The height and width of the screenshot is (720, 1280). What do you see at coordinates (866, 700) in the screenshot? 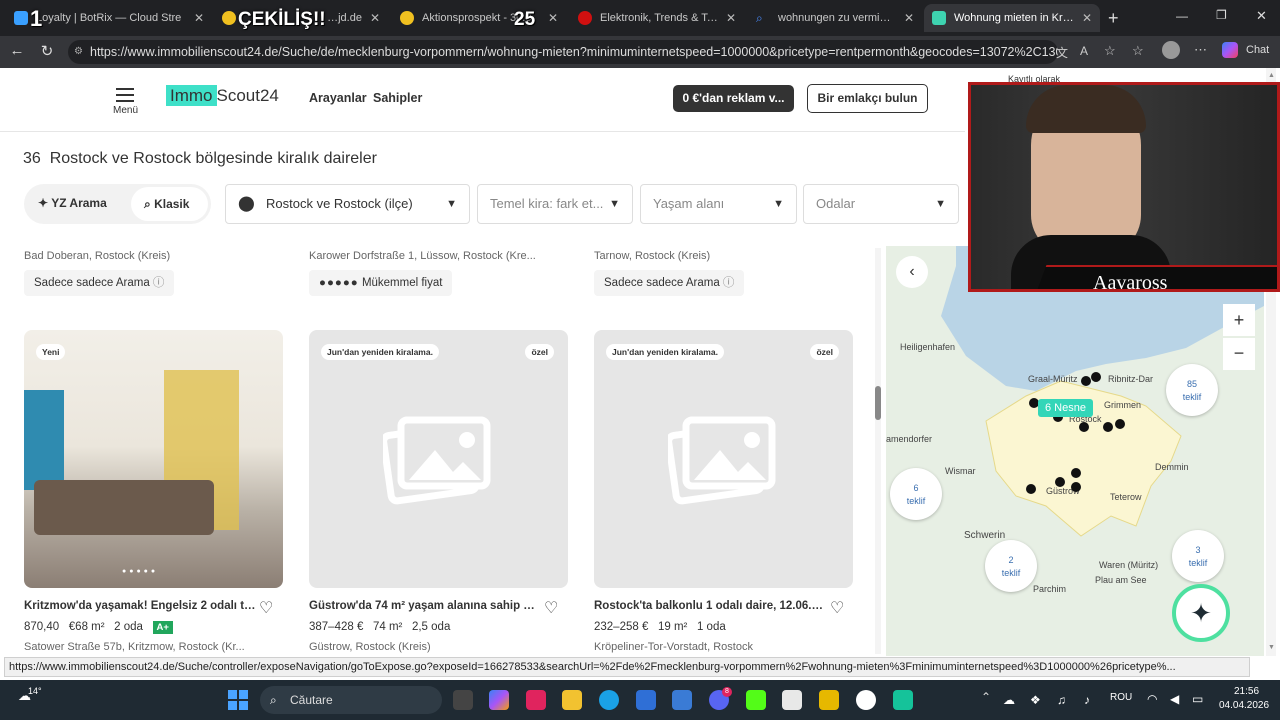
I see `chrome-icon` at bounding box center [866, 700].